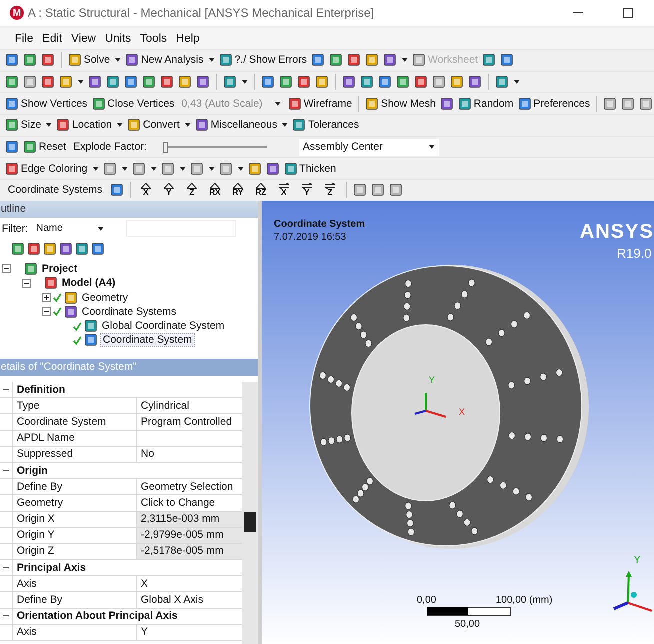  What do you see at coordinates (189, 584) in the screenshot?
I see `property-value: X` at bounding box center [189, 584].